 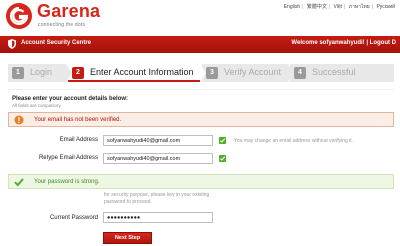 What do you see at coordinates (142, 72) in the screenshot?
I see `step-label: Enter Account Information` at bounding box center [142, 72].